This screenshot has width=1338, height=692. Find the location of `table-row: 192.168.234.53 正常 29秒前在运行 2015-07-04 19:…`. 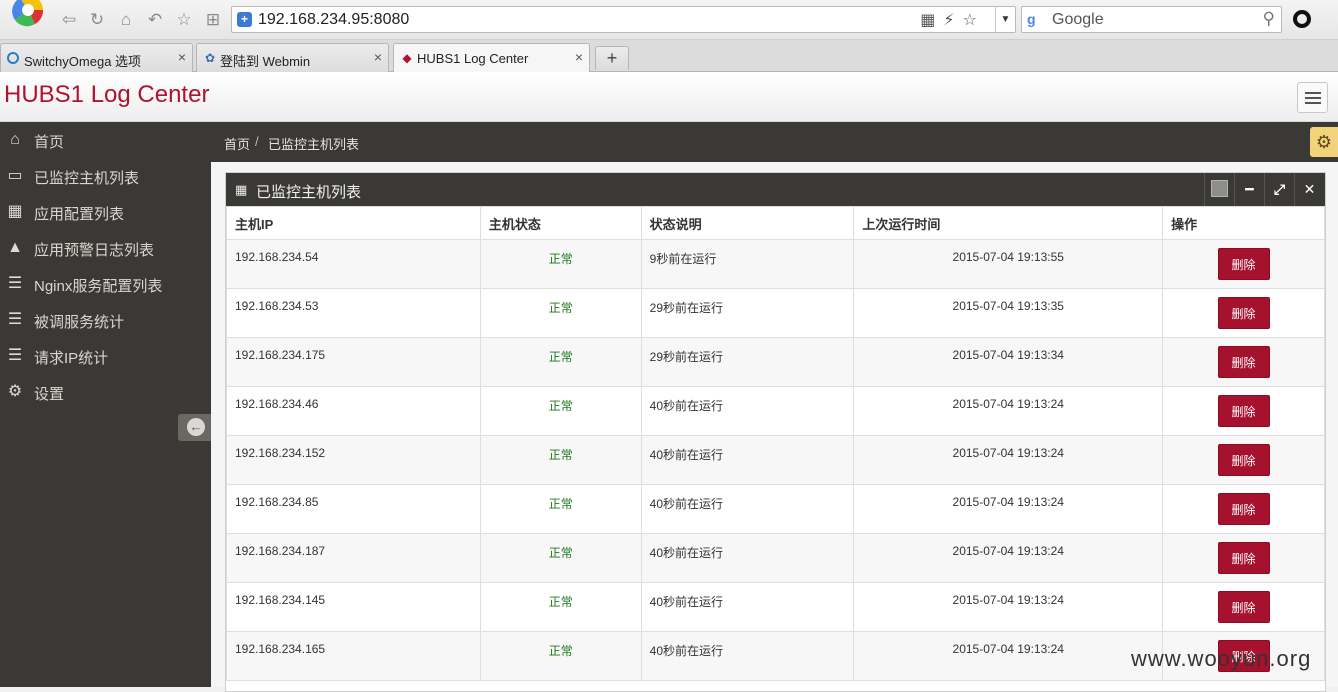

table-row: 192.168.234.53 正常 29秒前在运行 2015-07-04 19:… is located at coordinates (775, 313).